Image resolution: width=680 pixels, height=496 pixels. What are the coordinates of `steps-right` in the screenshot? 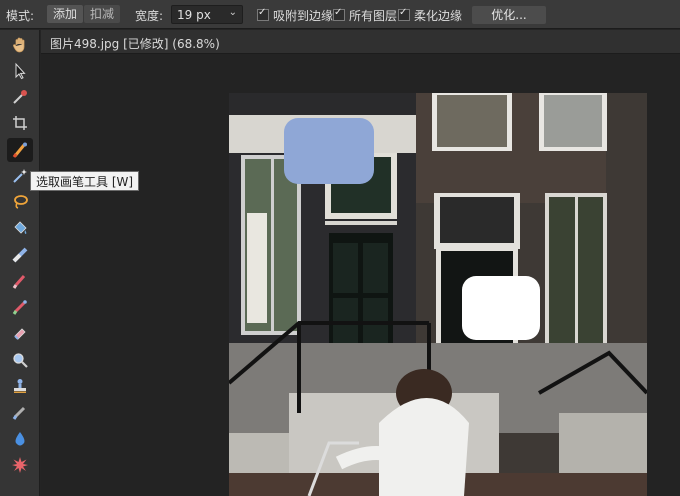 It's located at (603, 443).